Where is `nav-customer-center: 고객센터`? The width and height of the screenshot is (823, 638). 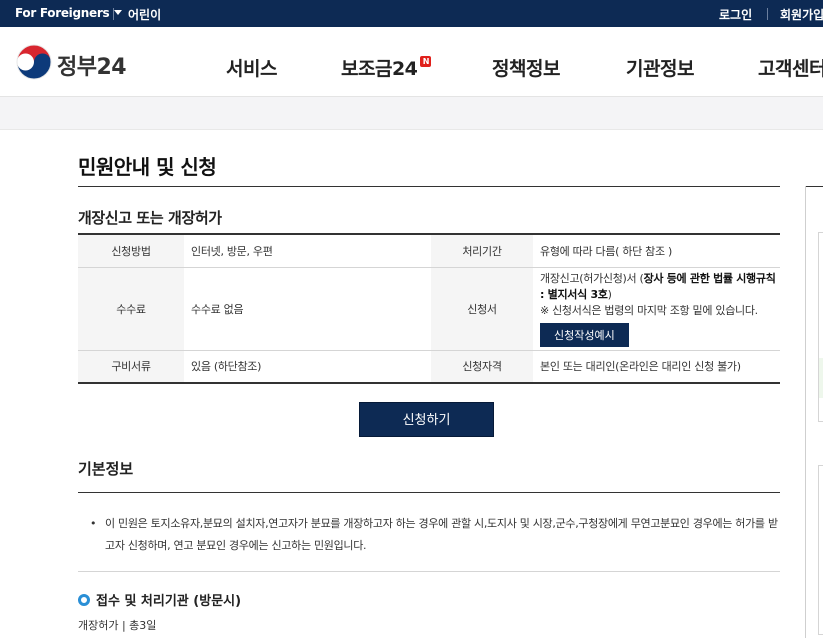 nav-customer-center: 고객센터 is located at coordinates (790, 67).